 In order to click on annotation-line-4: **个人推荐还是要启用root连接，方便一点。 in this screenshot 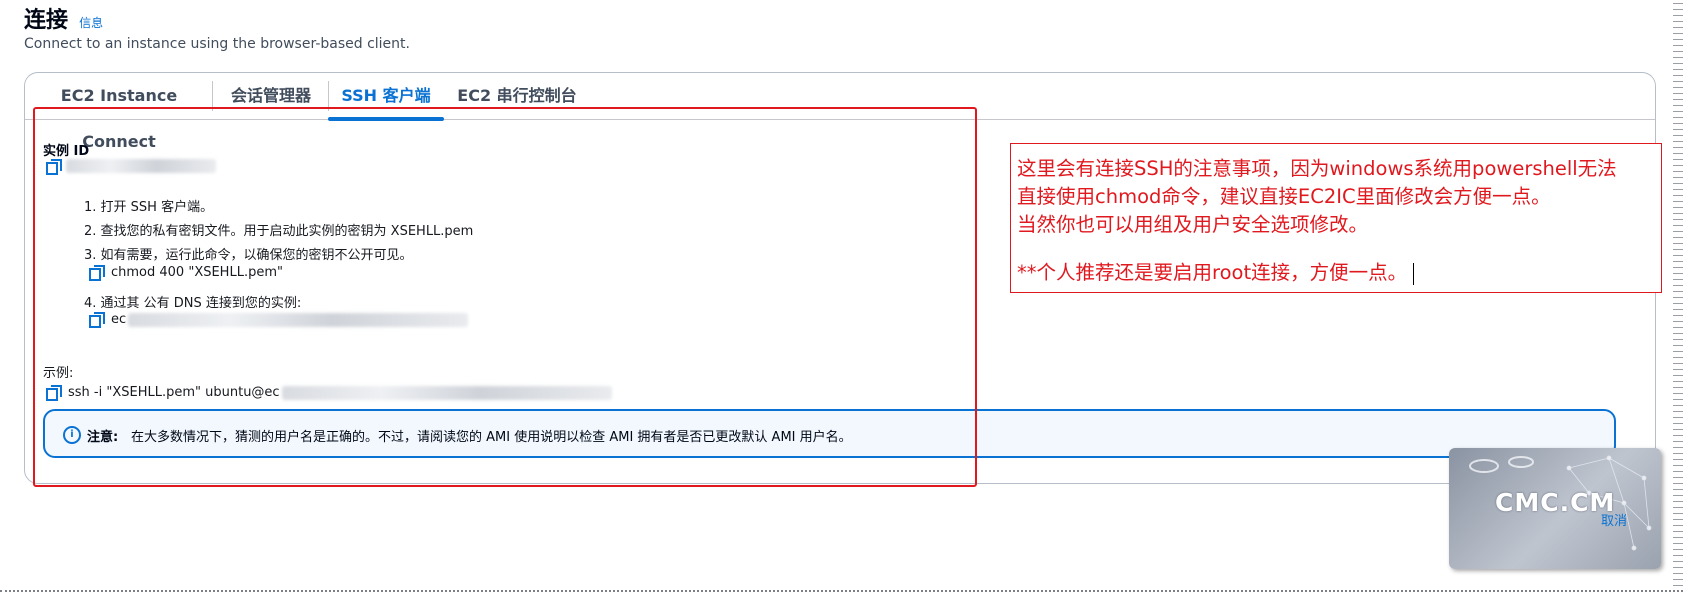, I will do `click(1216, 270)`.